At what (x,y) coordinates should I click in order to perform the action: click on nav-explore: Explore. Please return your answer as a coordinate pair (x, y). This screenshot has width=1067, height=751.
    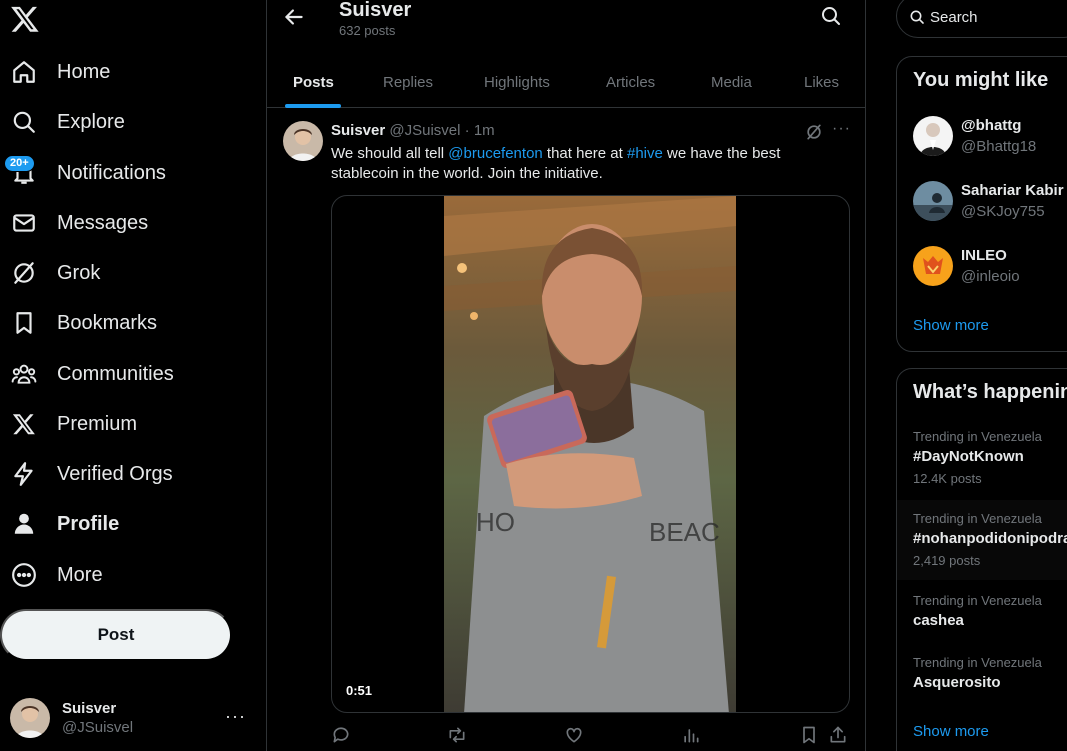
    Looking at the image, I should click on (62, 122).